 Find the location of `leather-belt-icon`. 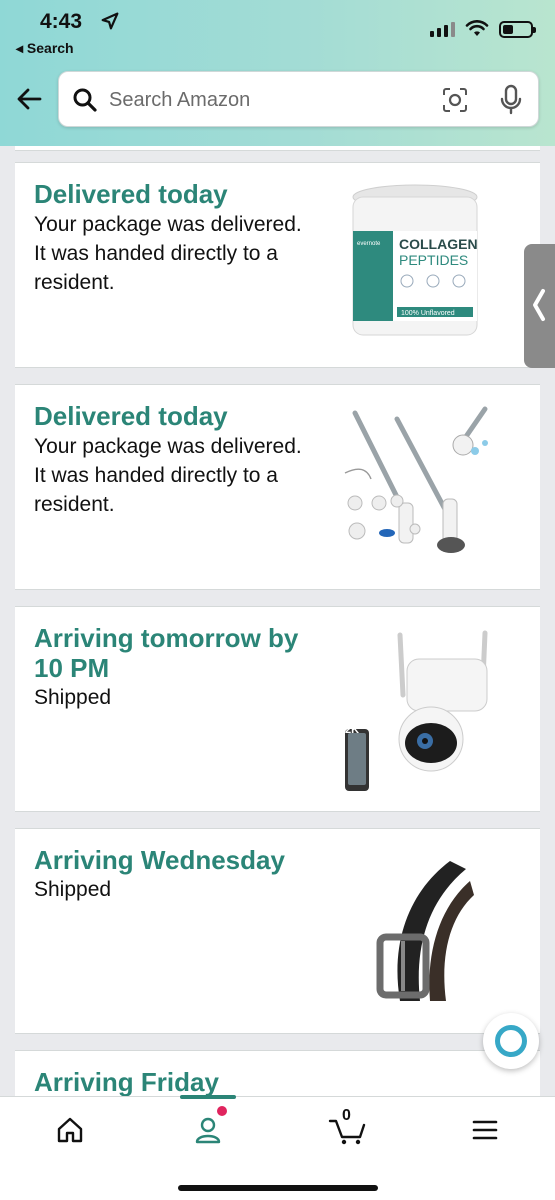

leather-belt-icon is located at coordinates (425, 931).